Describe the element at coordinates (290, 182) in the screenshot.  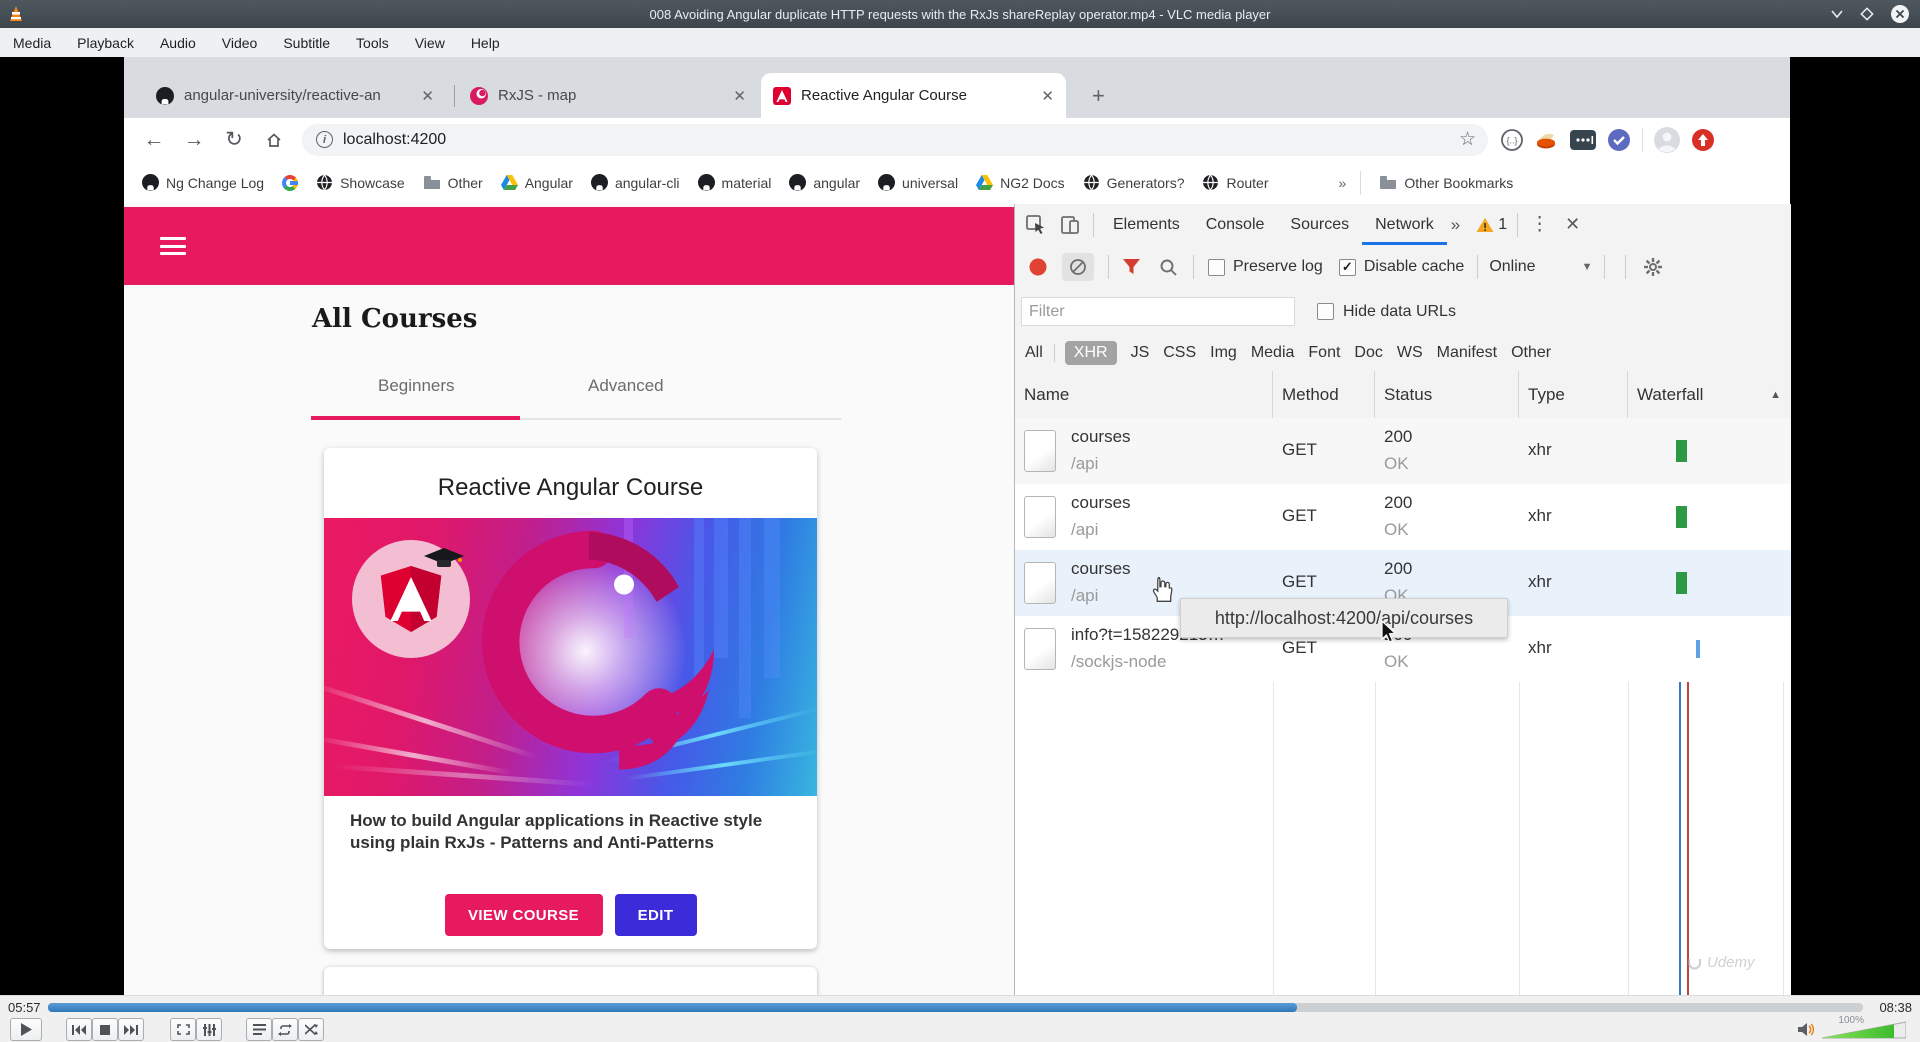
I see `bookmark-google` at that location.